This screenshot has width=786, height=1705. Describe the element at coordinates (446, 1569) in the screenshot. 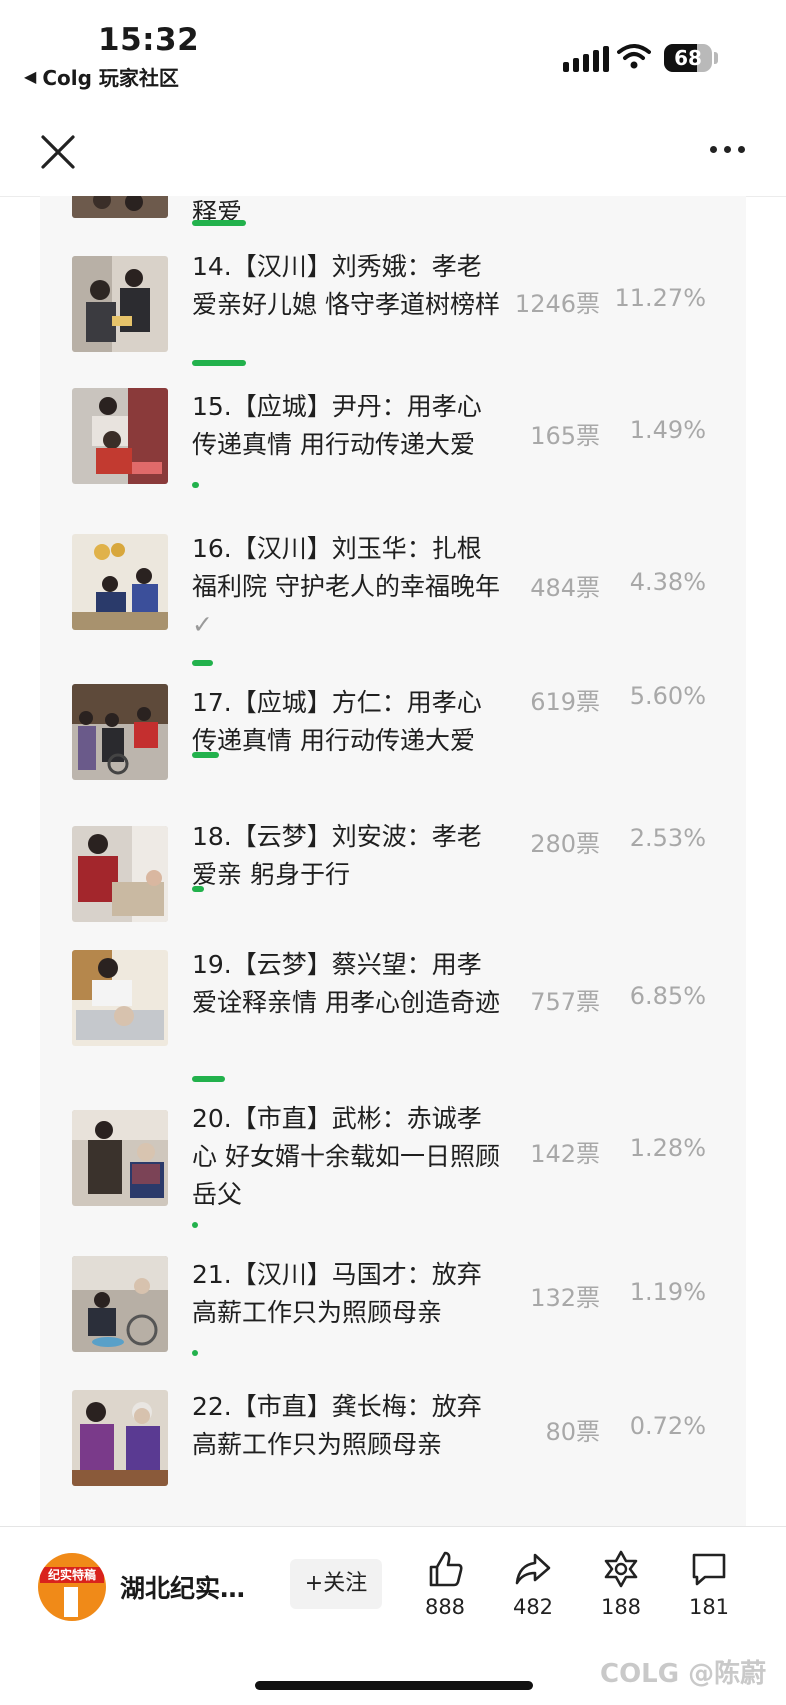

I see `thumb-up-icon` at that location.